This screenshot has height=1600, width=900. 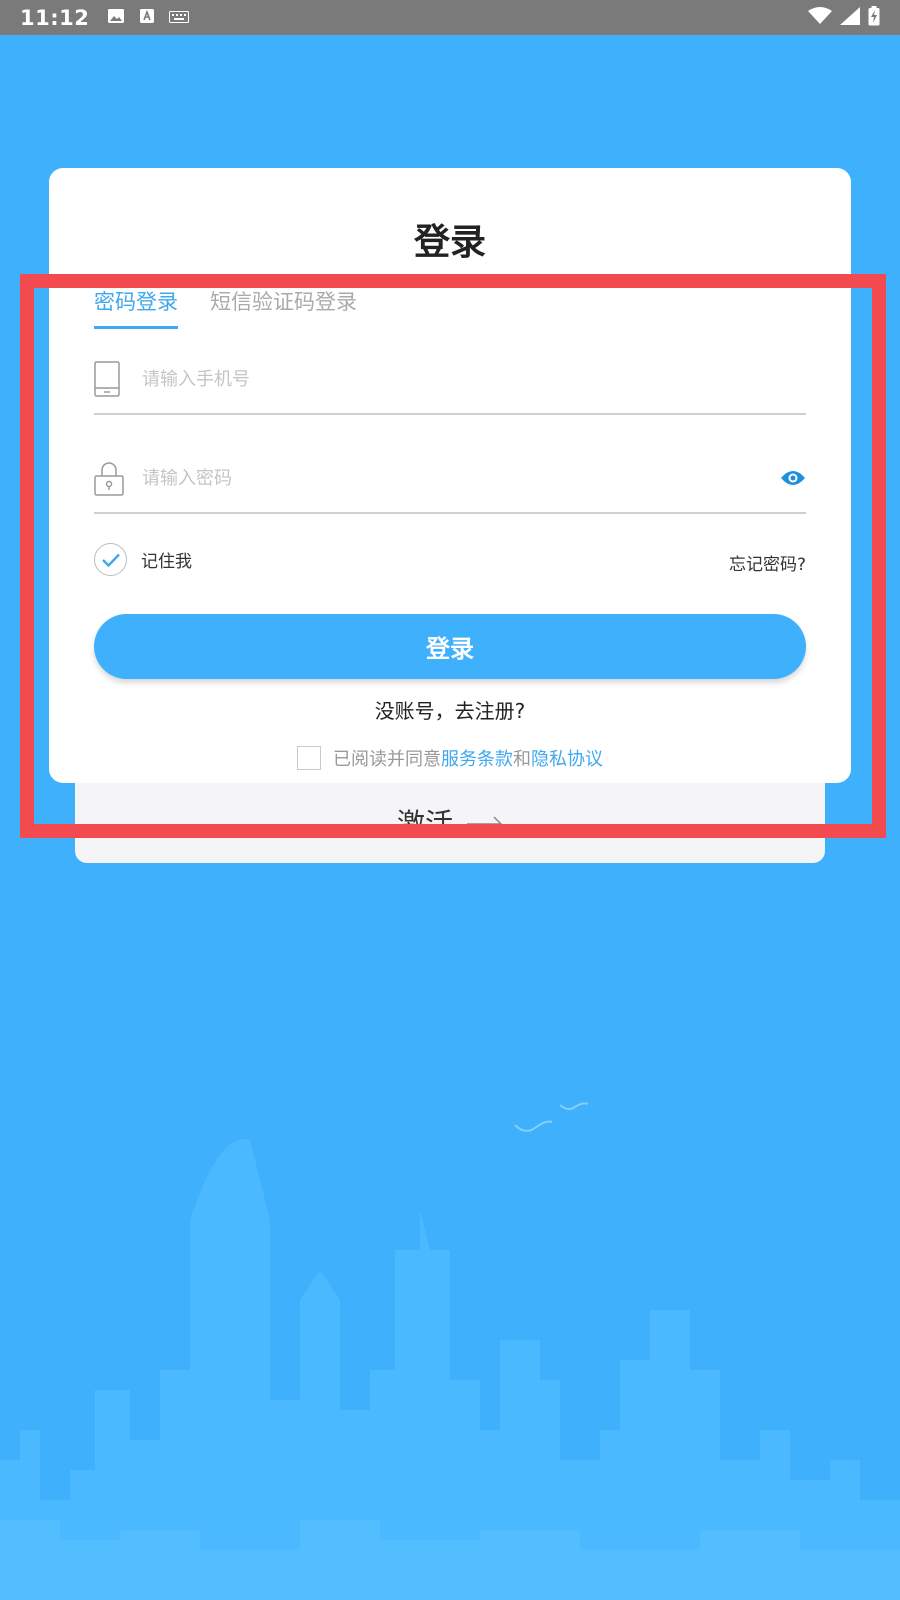 I want to click on image-icon, so click(x=116, y=18).